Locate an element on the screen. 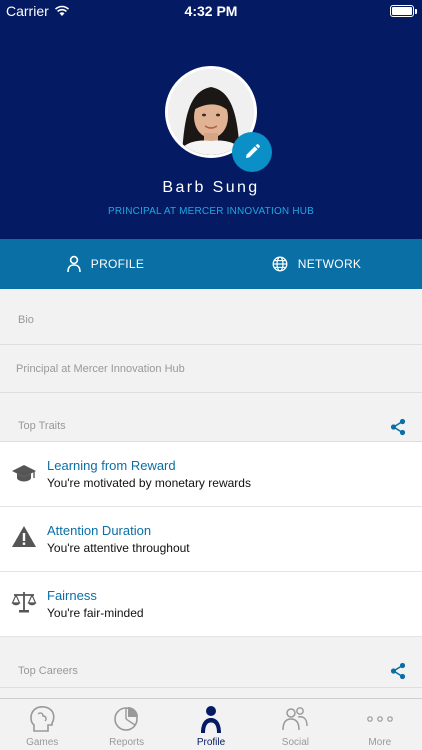 This screenshot has height=750, width=422. top-traits-label: Top Traits is located at coordinates (42, 426).